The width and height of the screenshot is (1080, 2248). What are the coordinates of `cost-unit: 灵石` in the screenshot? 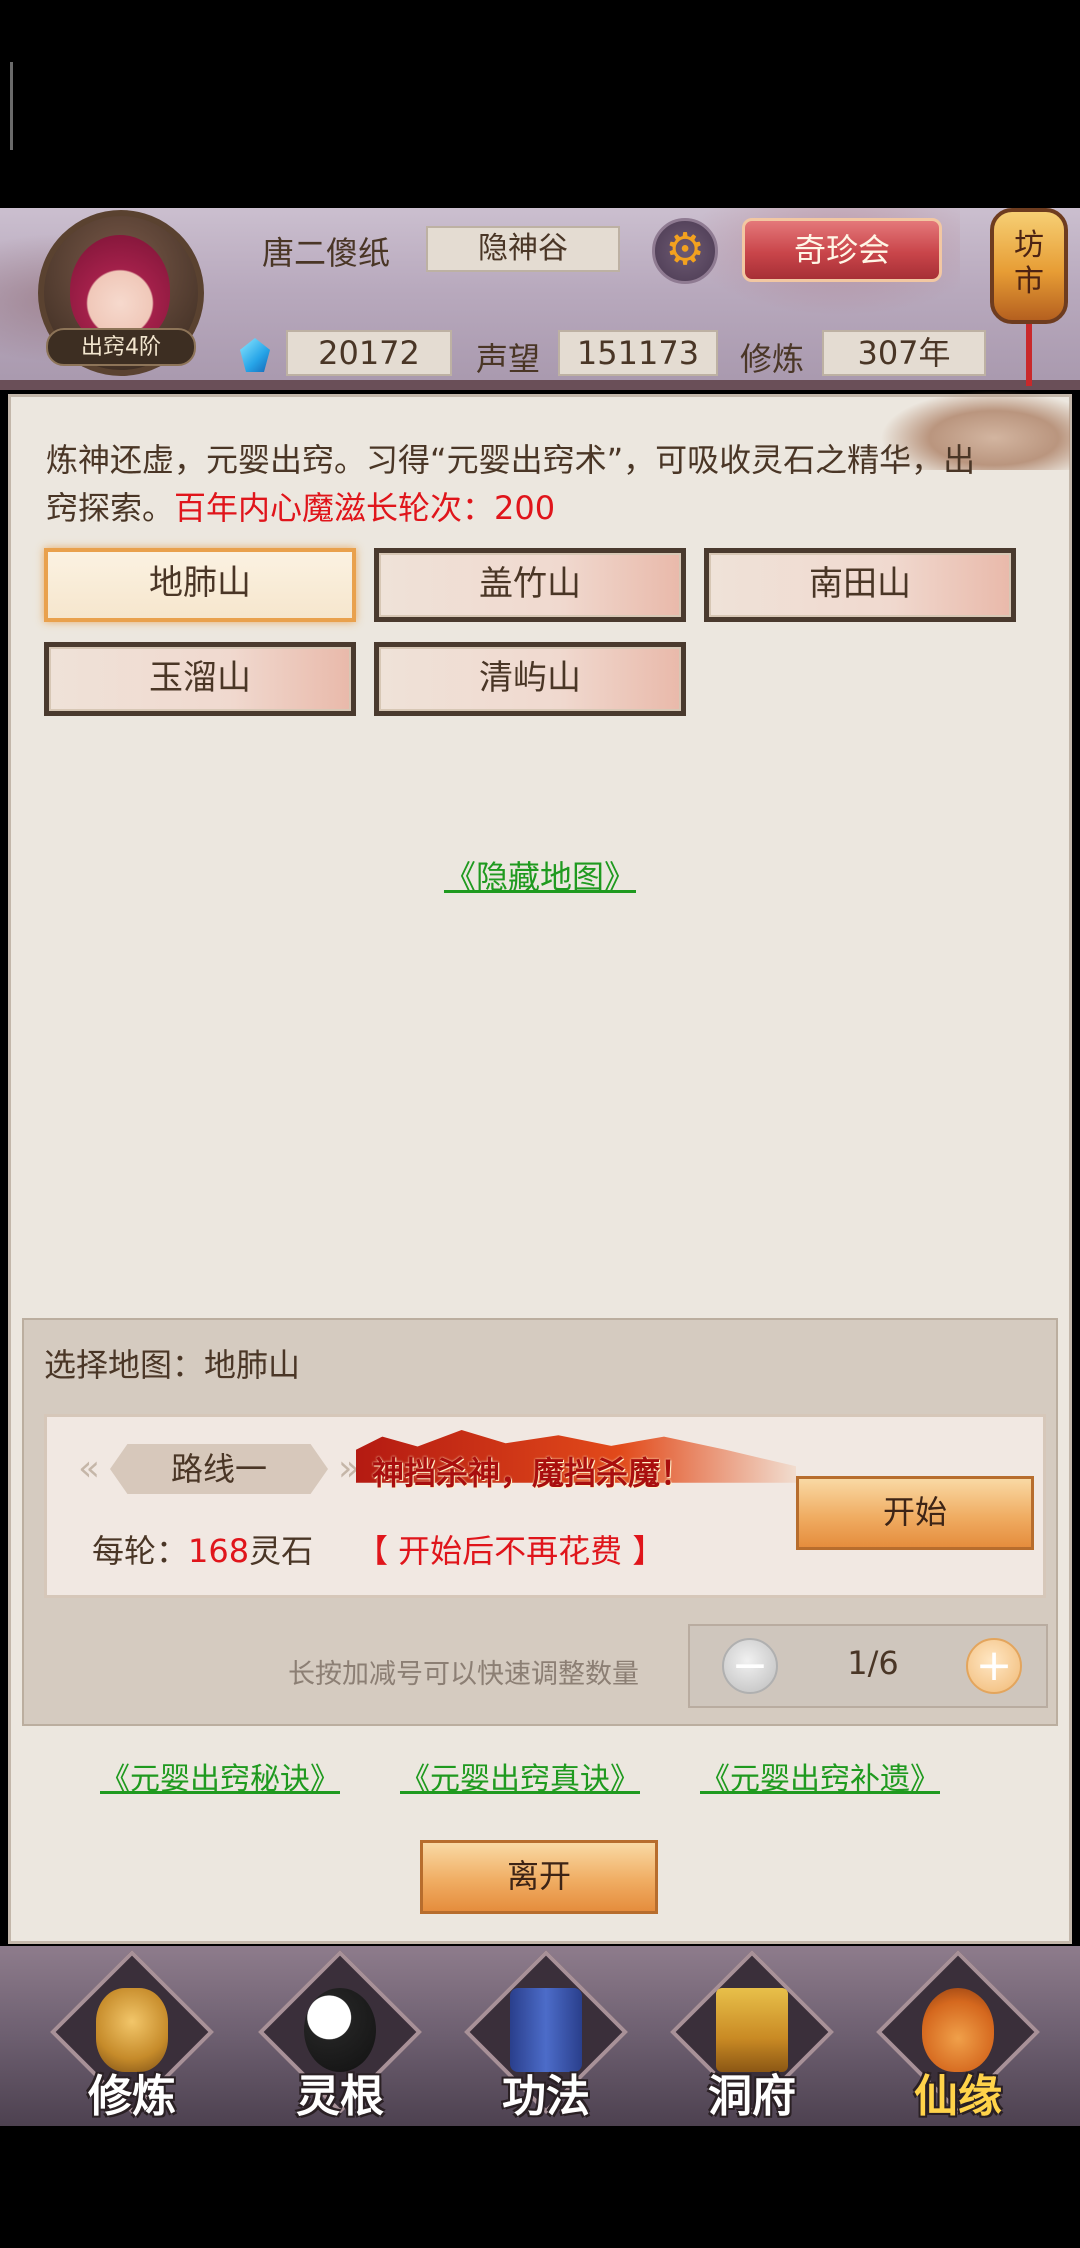 It's located at (281, 1551).